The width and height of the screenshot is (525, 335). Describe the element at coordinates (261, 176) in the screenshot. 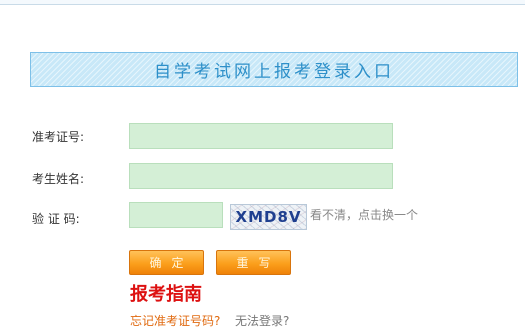

I see `student-name-input` at that location.